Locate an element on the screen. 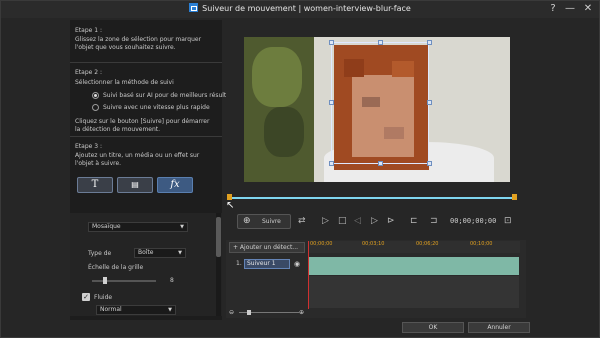  track-button-label: Suivre is located at coordinates (271, 221).